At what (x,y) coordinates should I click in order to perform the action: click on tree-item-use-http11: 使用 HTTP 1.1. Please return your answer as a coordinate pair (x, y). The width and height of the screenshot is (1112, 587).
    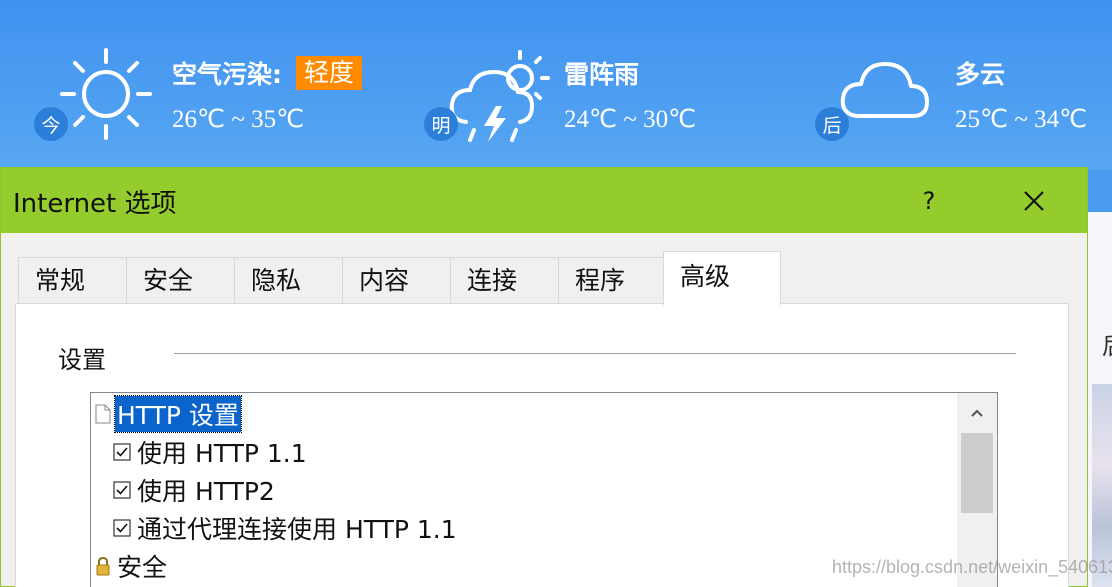
    Looking at the image, I should click on (211, 452).